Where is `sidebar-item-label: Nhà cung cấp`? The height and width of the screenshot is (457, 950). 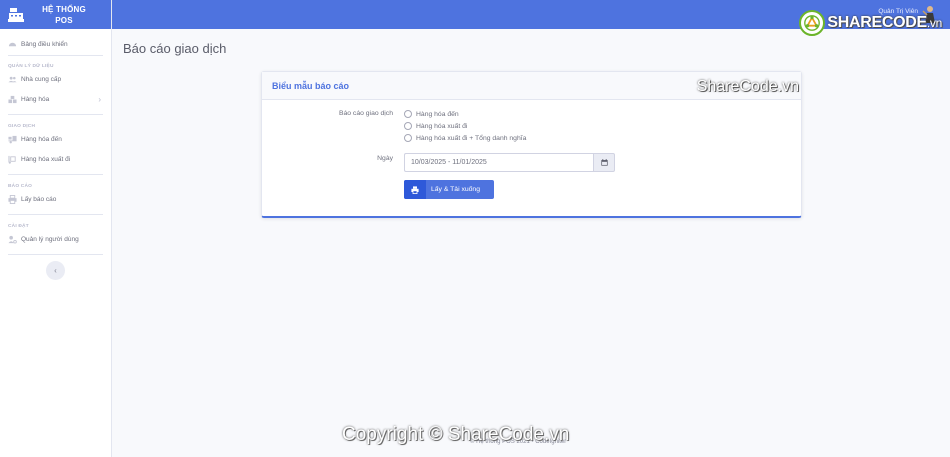
sidebar-item-label: Nhà cung cấp is located at coordinates (41, 79).